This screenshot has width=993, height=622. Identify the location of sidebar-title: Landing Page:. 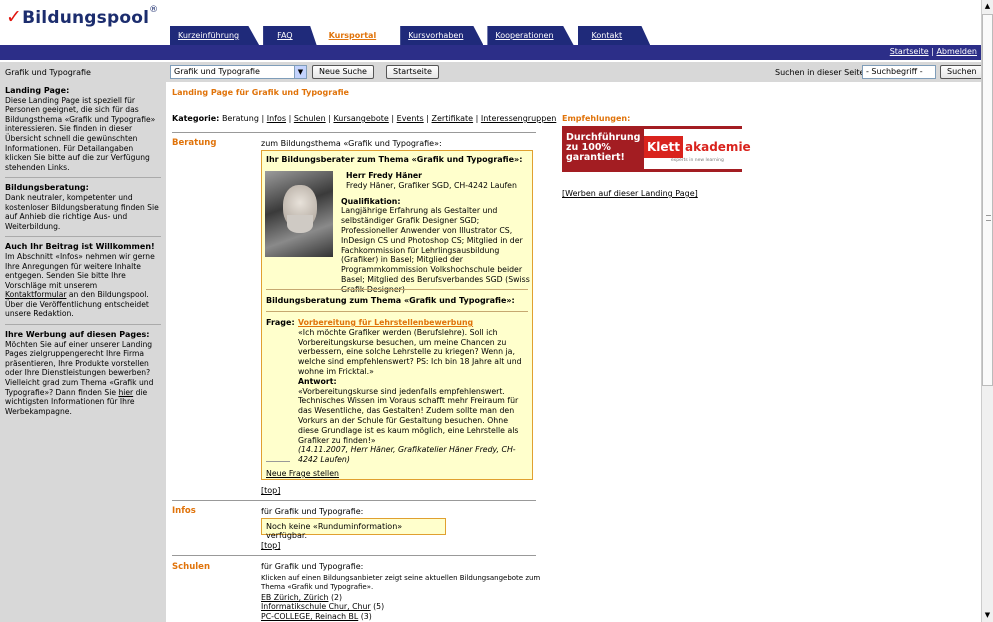
(37, 90).